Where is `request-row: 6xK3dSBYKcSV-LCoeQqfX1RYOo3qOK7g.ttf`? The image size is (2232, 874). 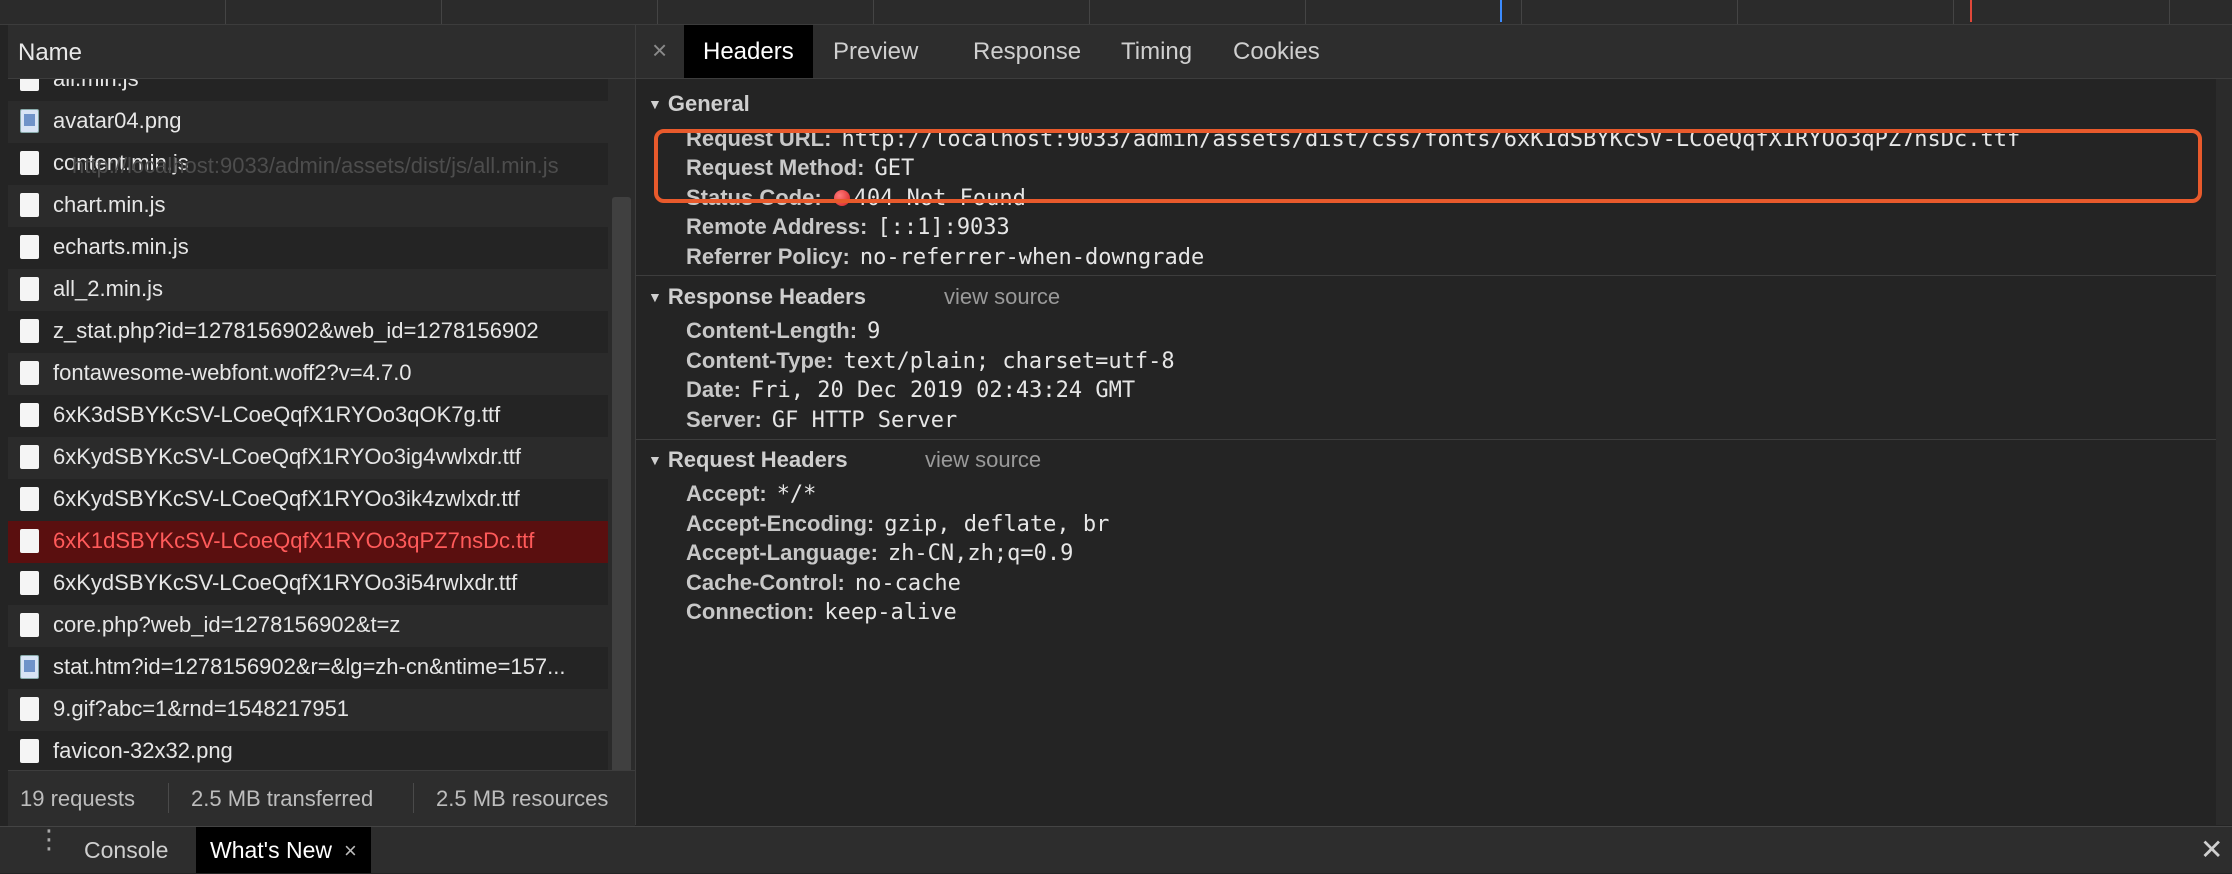 request-row: 6xK3dSBYKcSV-LCoeQqfX1RYOo3qOK7g.ttf is located at coordinates (308, 416).